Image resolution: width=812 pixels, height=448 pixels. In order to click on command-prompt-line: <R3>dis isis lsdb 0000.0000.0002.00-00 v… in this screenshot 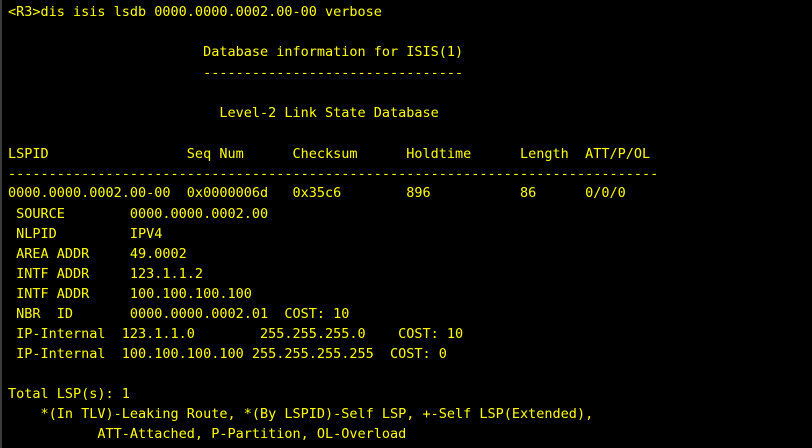, I will do `click(195, 12)`.